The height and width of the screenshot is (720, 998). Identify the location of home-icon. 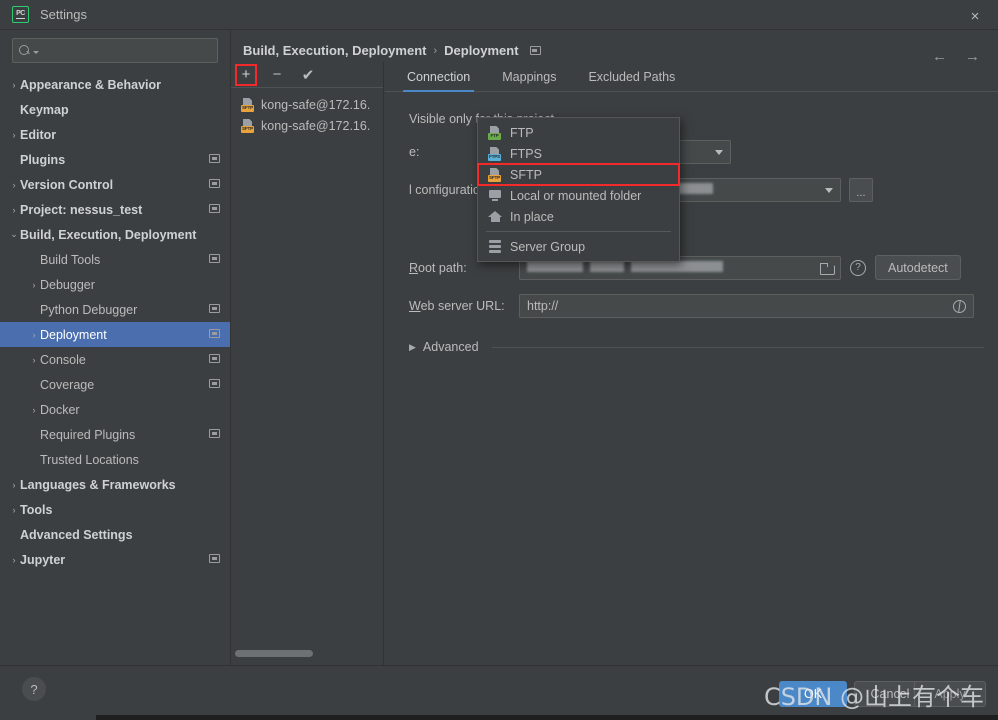
(495, 216).